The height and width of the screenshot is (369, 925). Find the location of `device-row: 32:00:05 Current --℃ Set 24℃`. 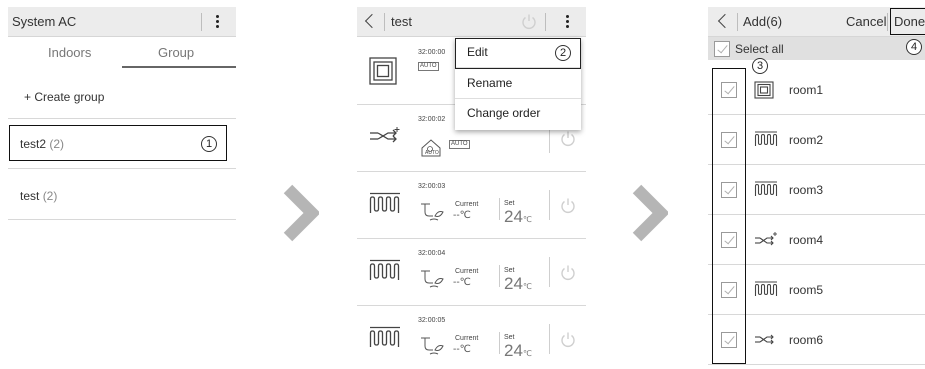

device-row: 32:00:05 Current --℃ Set 24℃ is located at coordinates (471, 337).